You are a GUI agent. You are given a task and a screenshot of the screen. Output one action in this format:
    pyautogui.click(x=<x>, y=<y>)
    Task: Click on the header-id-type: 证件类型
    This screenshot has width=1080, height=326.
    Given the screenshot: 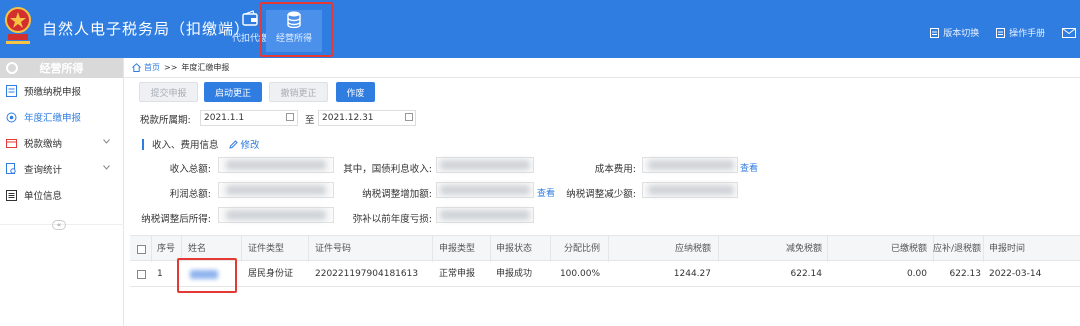 What is the action you would take?
    pyautogui.click(x=266, y=249)
    